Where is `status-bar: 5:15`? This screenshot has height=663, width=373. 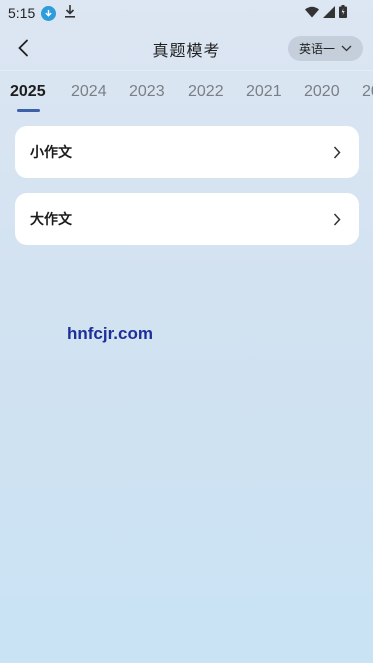
status-bar: 5:15 is located at coordinates (186, 13).